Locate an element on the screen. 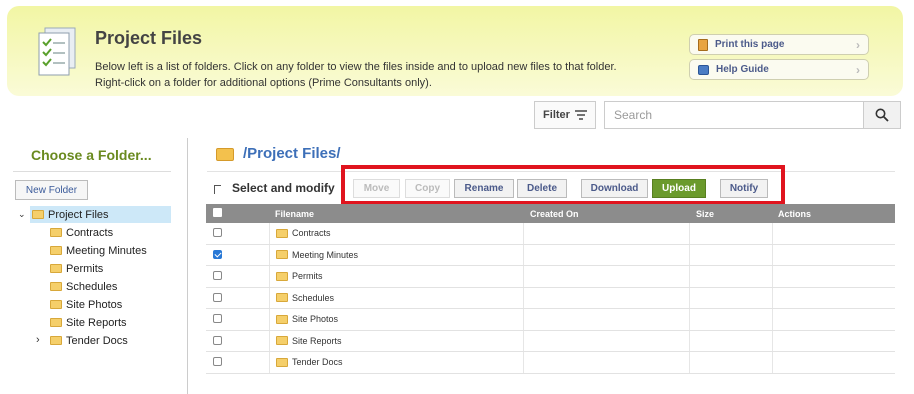 This screenshot has height=394, width=914. tree-item-label: Project Files is located at coordinates (78, 214).